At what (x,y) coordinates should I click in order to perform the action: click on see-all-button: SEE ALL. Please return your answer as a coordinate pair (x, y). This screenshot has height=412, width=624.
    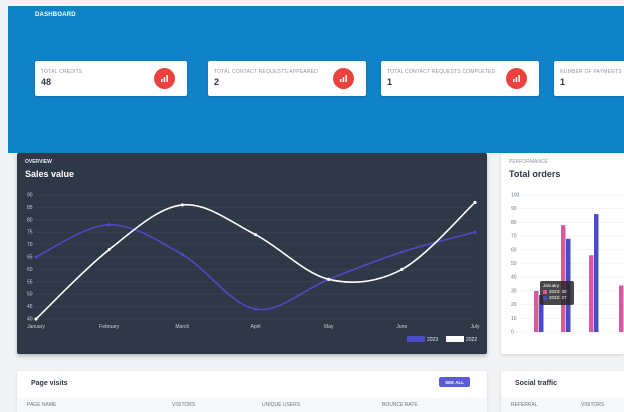
    Looking at the image, I should click on (454, 382).